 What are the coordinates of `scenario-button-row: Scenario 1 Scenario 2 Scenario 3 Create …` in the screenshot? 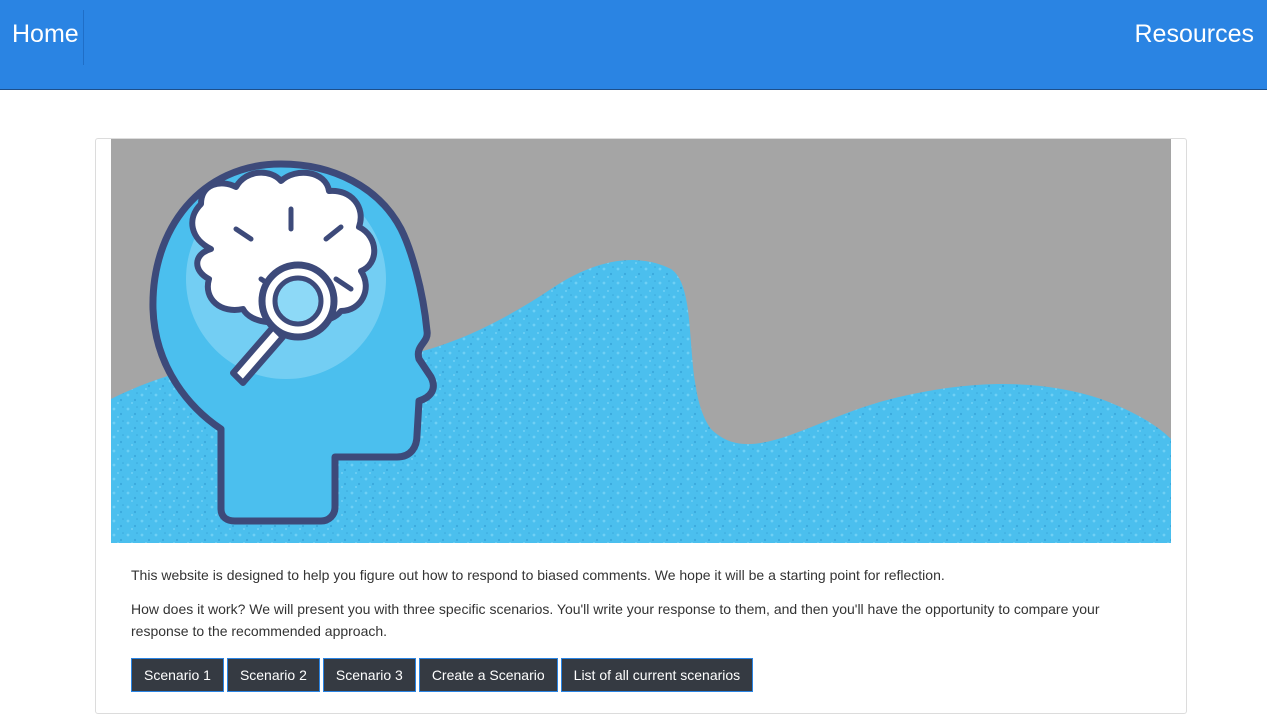 It's located at (442, 675).